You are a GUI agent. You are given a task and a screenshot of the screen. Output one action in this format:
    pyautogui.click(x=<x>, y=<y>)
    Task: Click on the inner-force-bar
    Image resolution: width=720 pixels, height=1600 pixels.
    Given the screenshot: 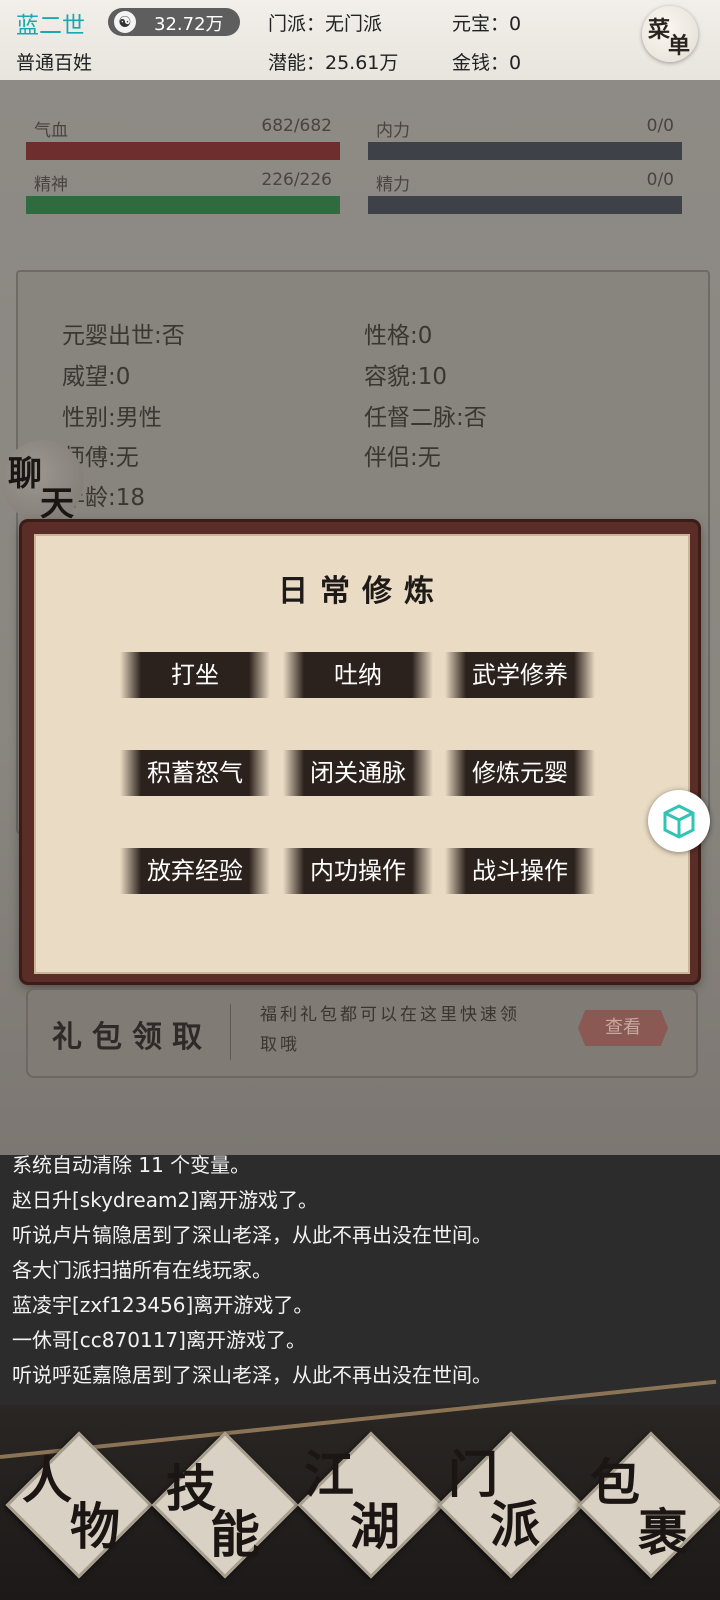 What is the action you would take?
    pyautogui.click(x=525, y=151)
    